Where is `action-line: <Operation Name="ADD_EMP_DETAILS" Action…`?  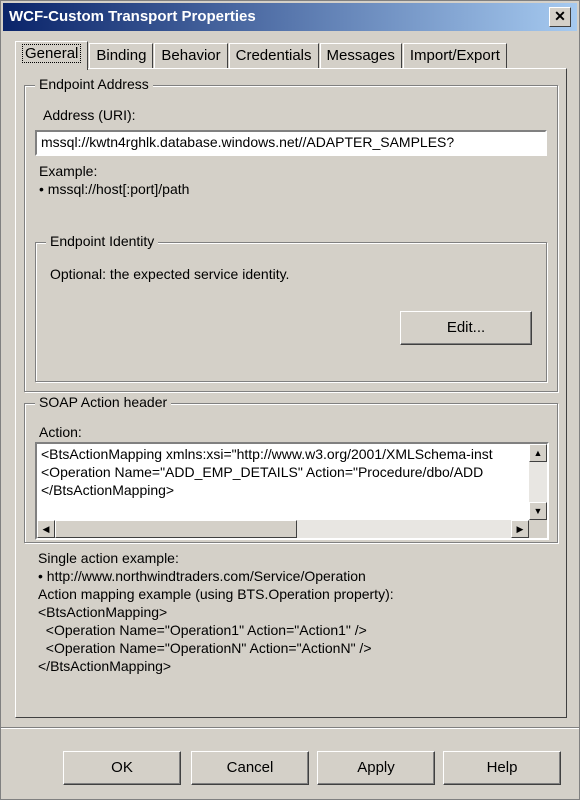
action-line: <Operation Name="ADD_EMP_DETAILS" Action… is located at coordinates (262, 472).